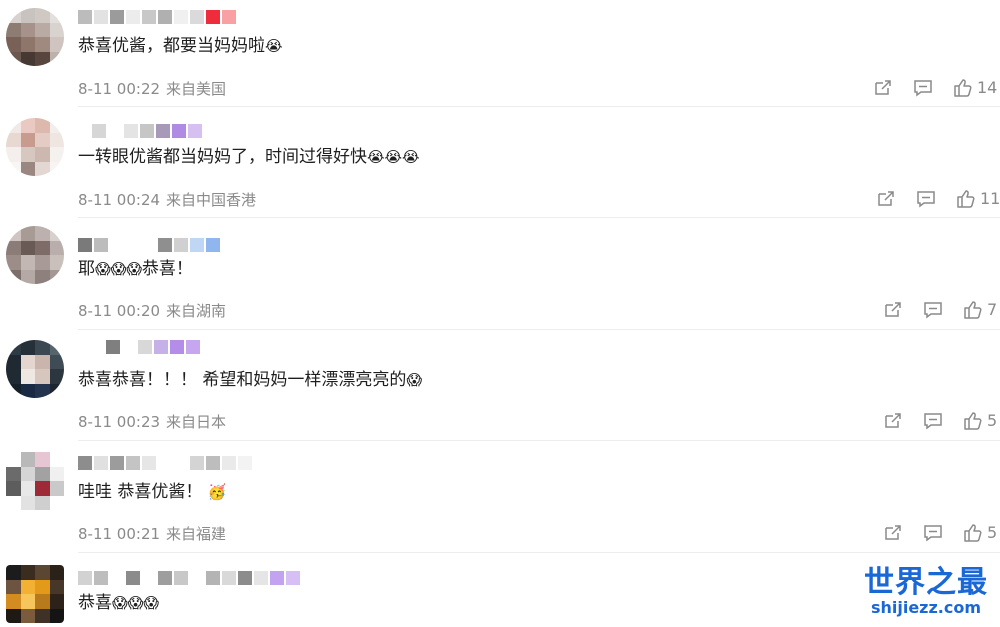  Describe the element at coordinates (992, 309) in the screenshot. I see `like-count: 7` at that location.